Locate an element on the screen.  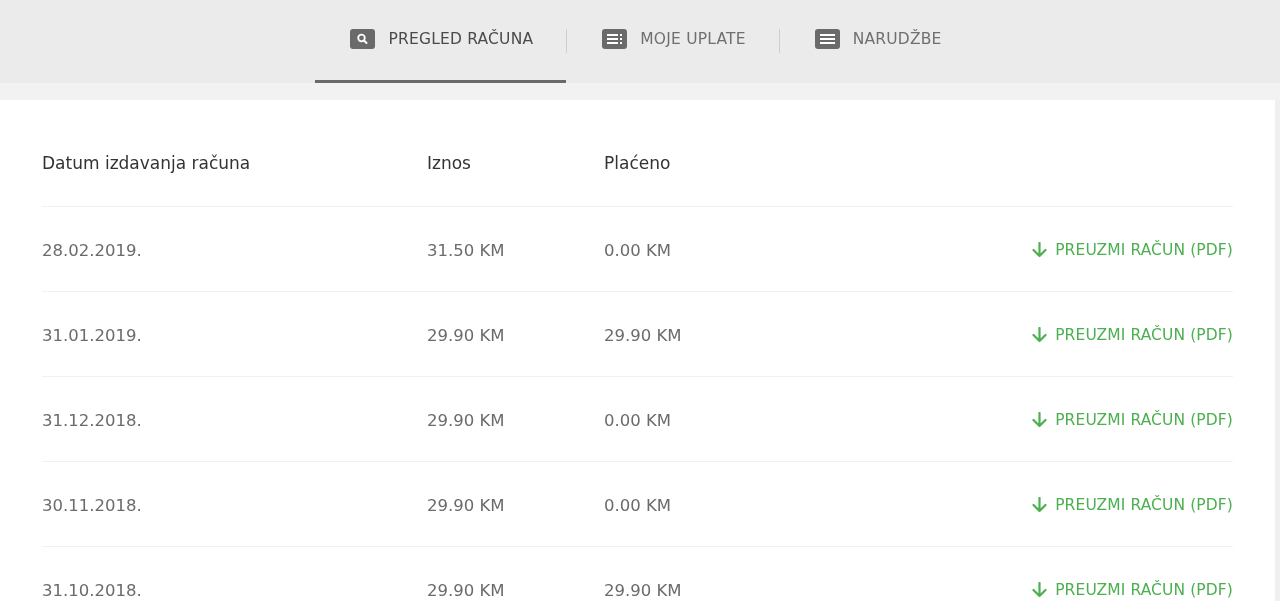
list-icon is located at coordinates (615, 39).